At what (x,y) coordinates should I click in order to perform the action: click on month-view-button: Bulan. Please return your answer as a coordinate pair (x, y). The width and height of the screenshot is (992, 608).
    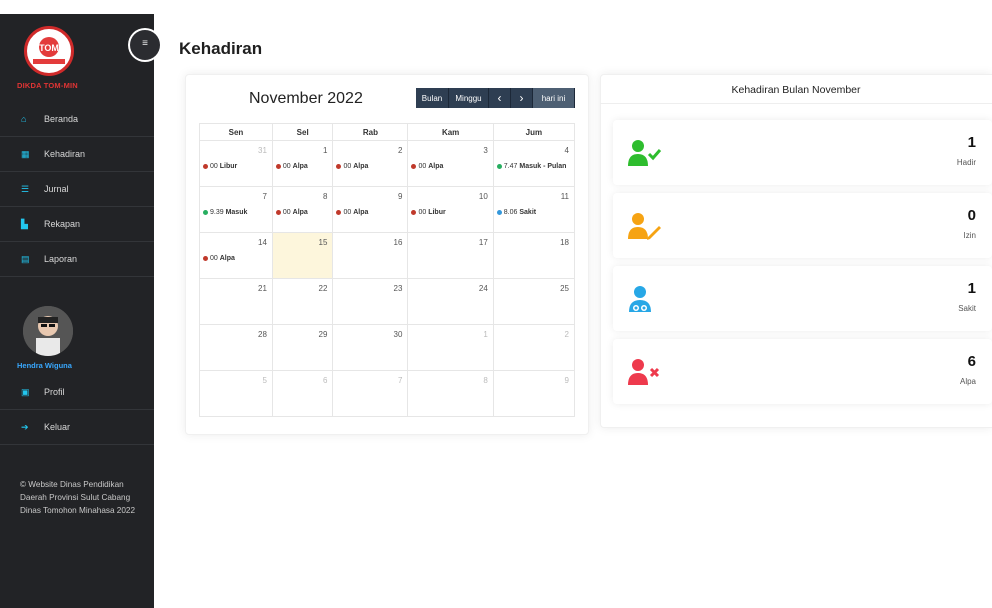
    Looking at the image, I should click on (432, 98).